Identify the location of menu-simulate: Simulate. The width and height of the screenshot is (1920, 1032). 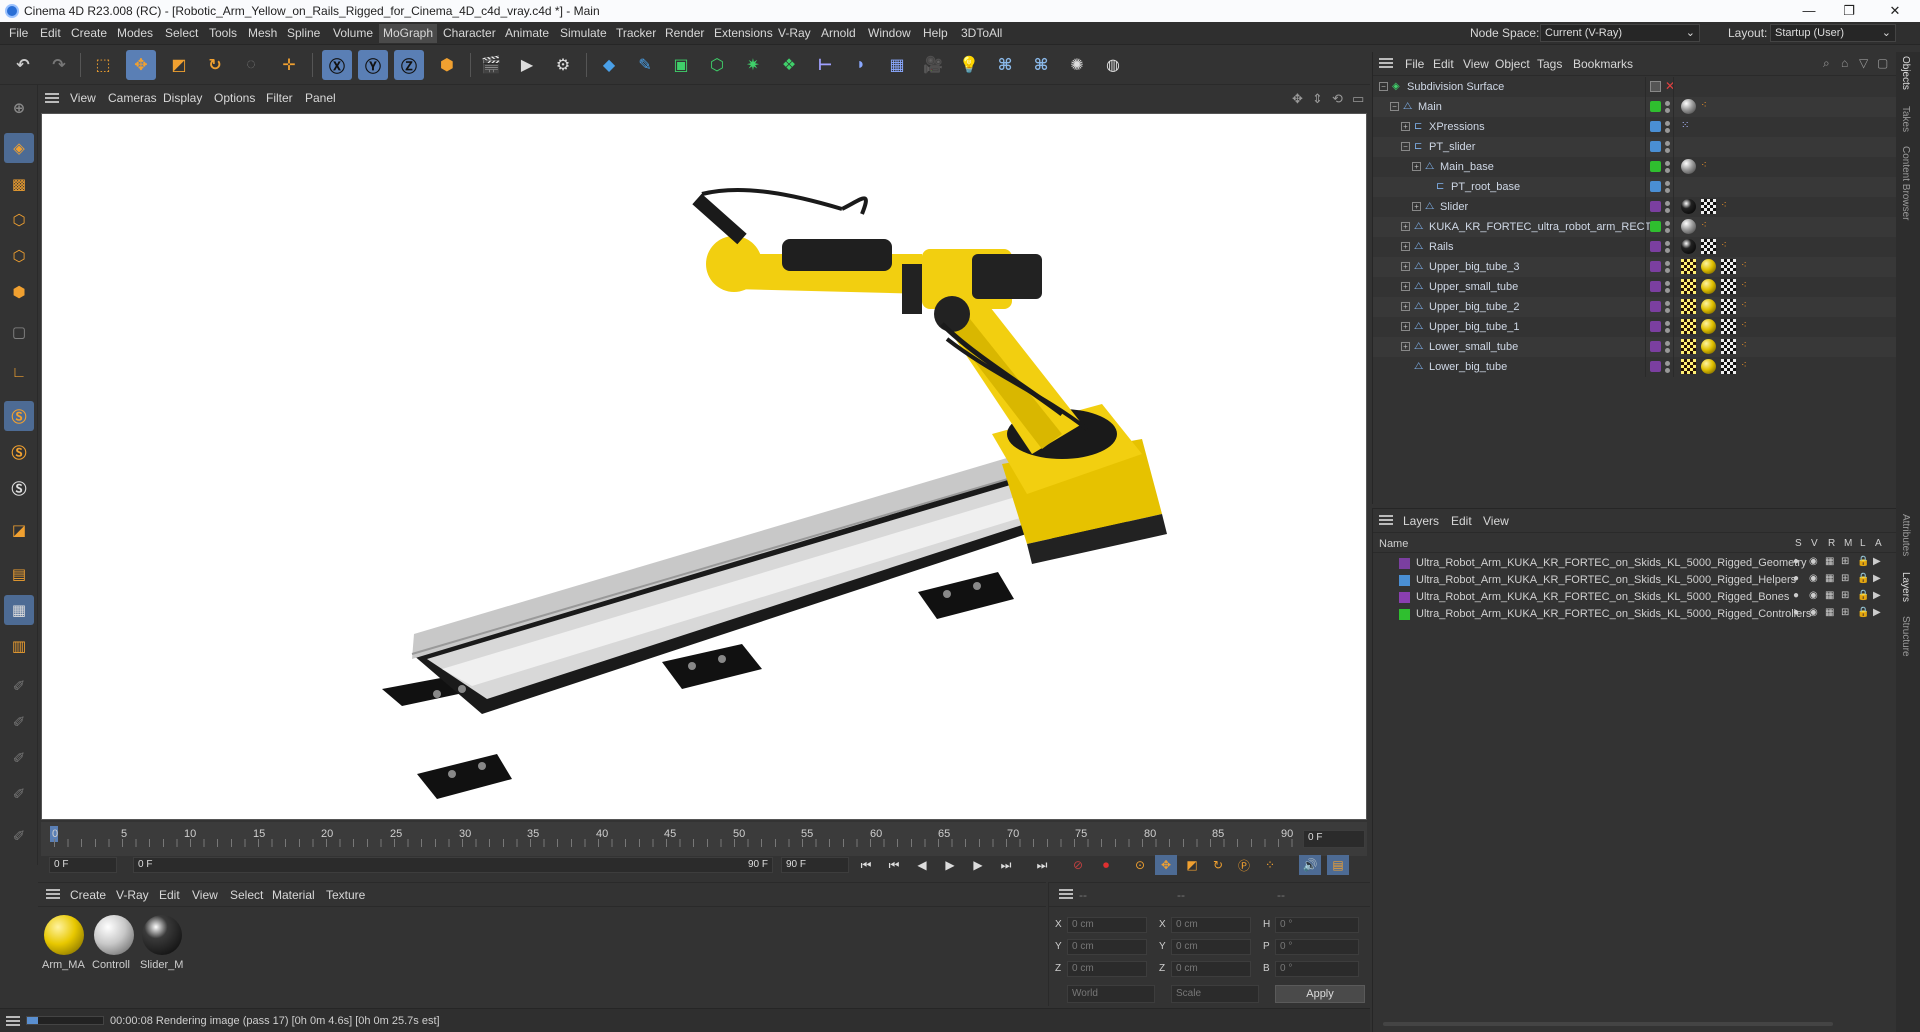
(583, 33).